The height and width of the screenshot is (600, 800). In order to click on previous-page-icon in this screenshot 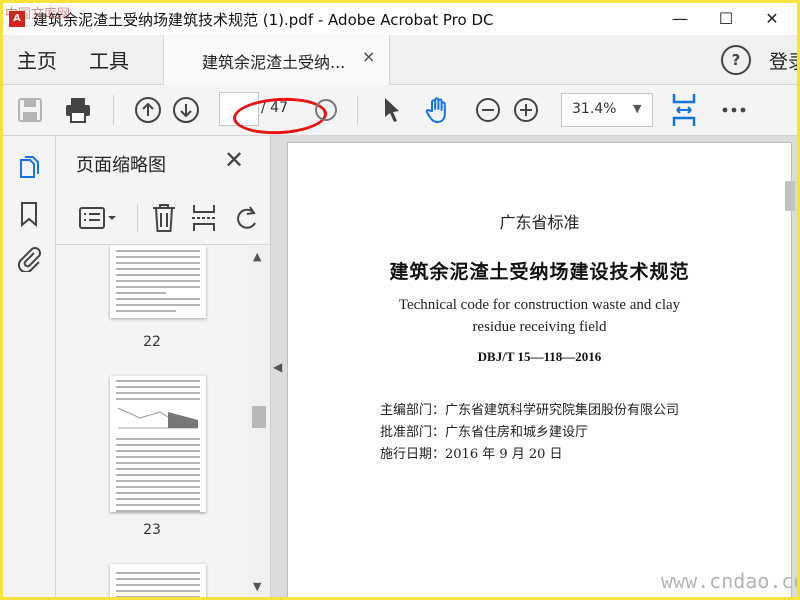, I will do `click(148, 110)`.